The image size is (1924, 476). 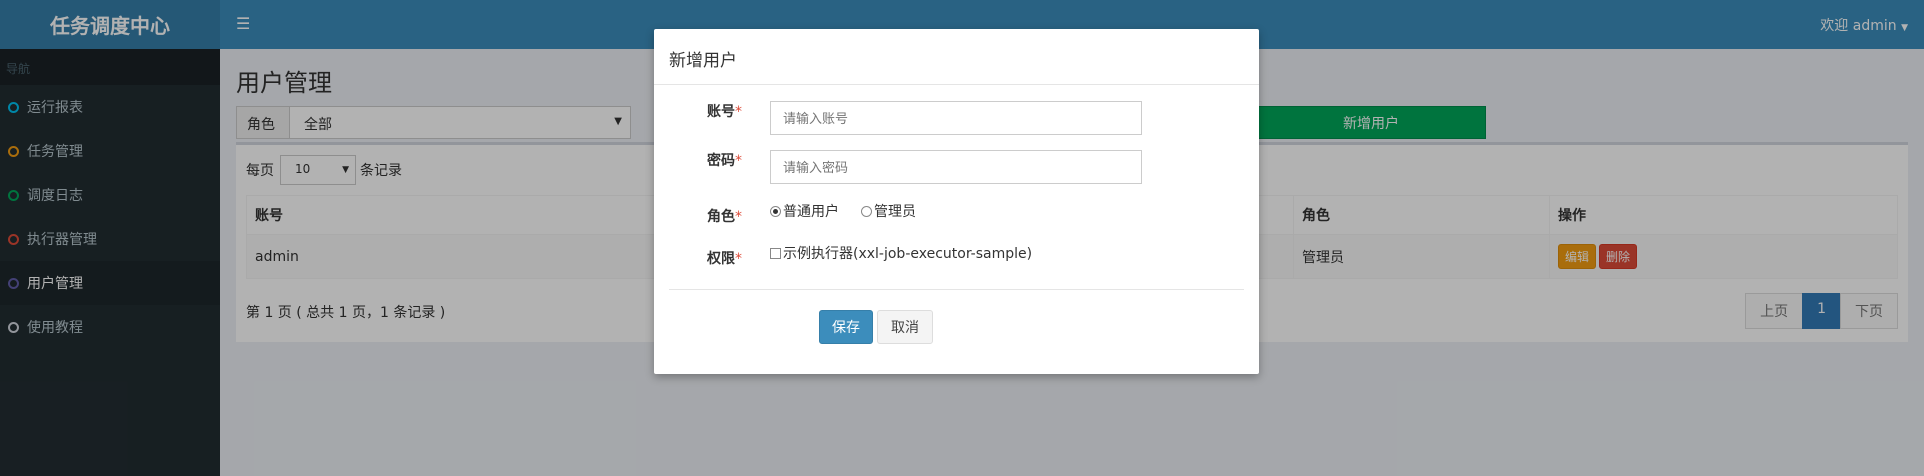 What do you see at coordinates (956, 57) in the screenshot?
I see `modal-title: 新增用户` at bounding box center [956, 57].